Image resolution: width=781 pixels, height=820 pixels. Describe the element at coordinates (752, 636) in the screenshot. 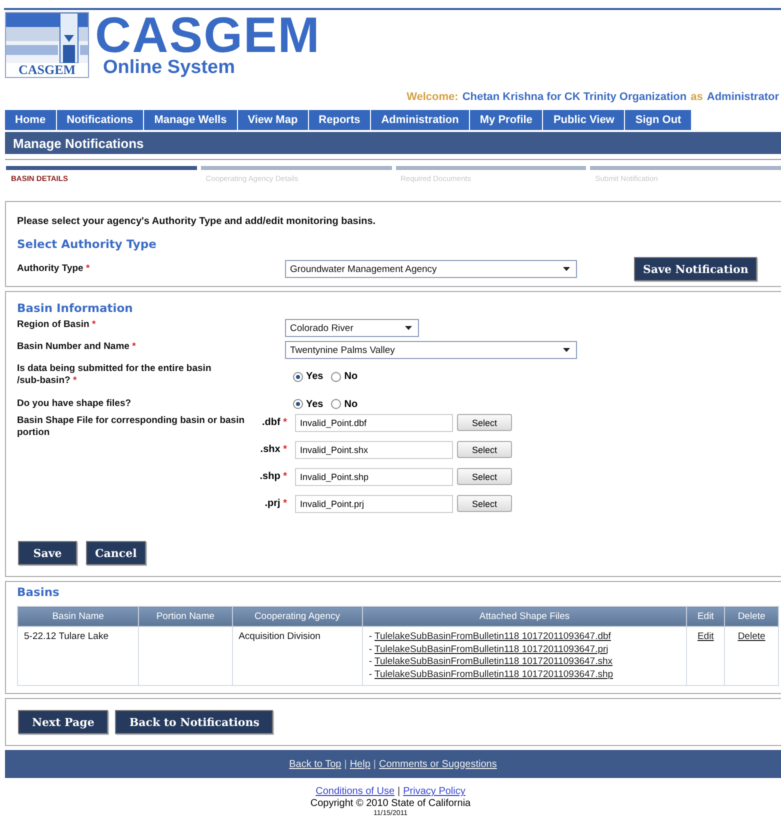

I see `delete-link: Delete` at that location.